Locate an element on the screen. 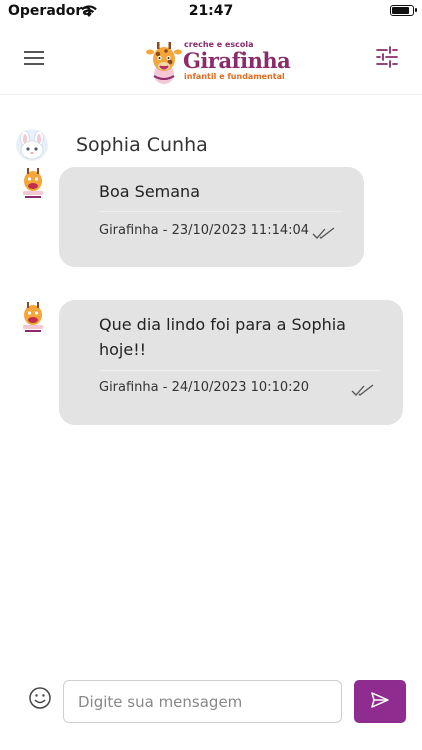 The width and height of the screenshot is (422, 750). status-bar: Operadora 21:47 is located at coordinates (211, 13).